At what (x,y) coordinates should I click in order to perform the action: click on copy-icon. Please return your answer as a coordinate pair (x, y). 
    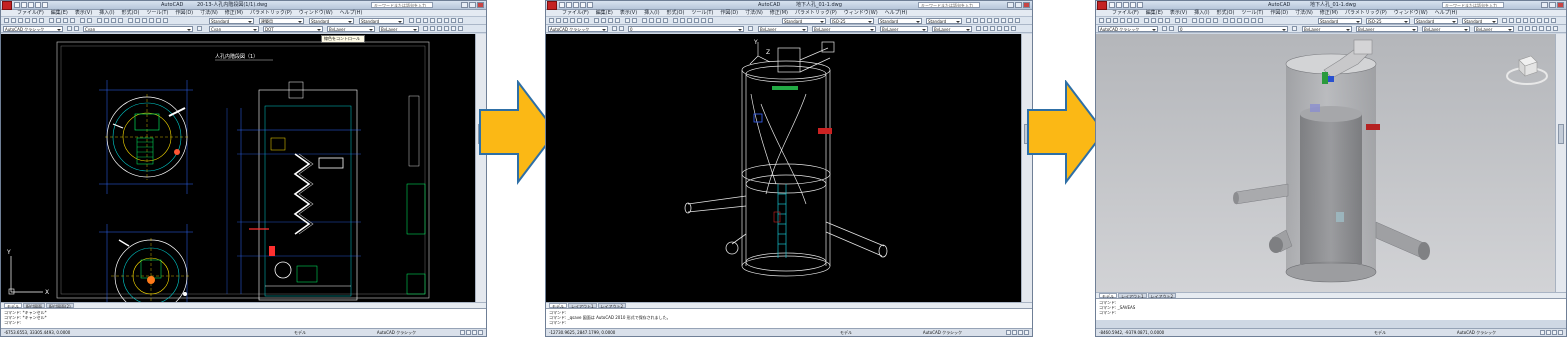
    Looking at the image, I should click on (58, 20).